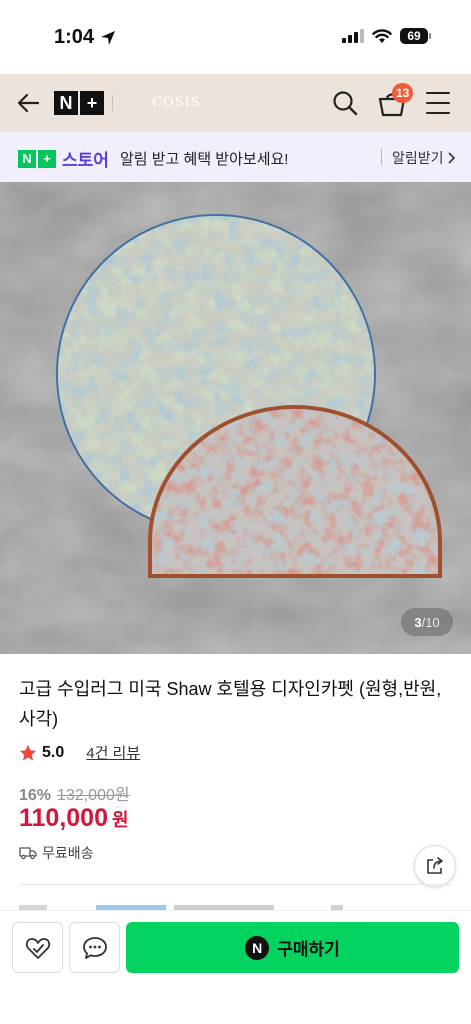  What do you see at coordinates (257, 947) in the screenshot?
I see `naver-pay-icon: N` at bounding box center [257, 947].